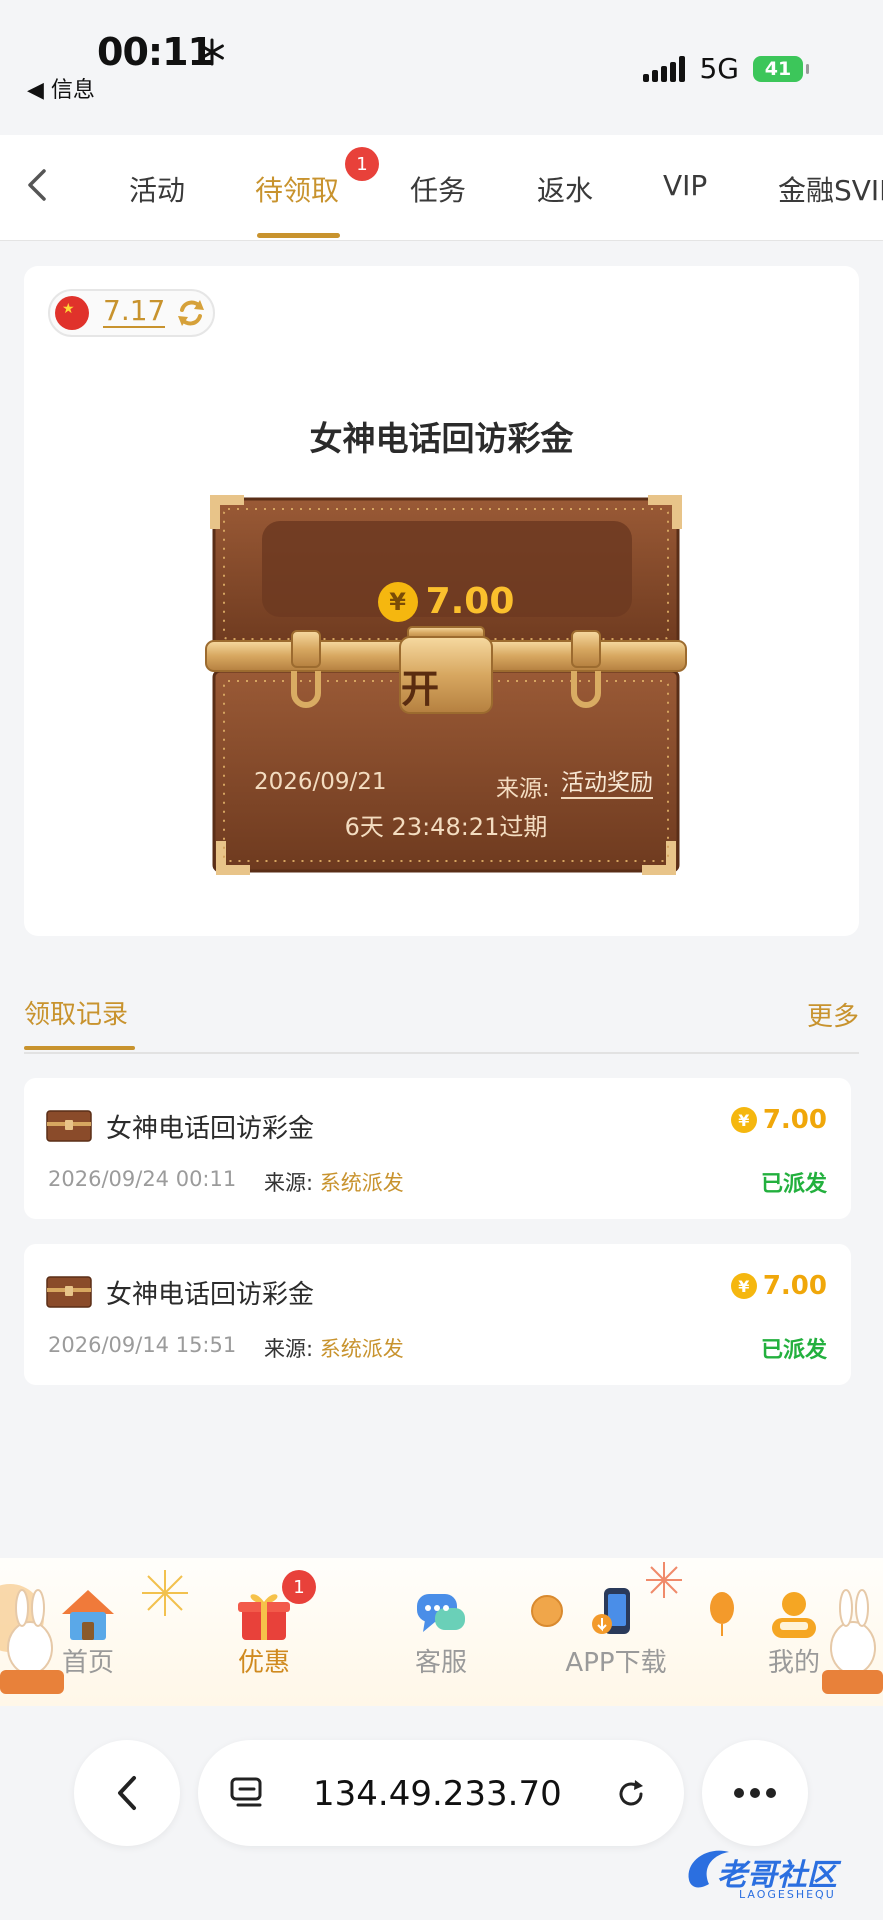 Image resolution: width=883 pixels, height=1920 pixels. Describe the element at coordinates (155, 52) in the screenshot. I see `status-time: 00:11` at that location.